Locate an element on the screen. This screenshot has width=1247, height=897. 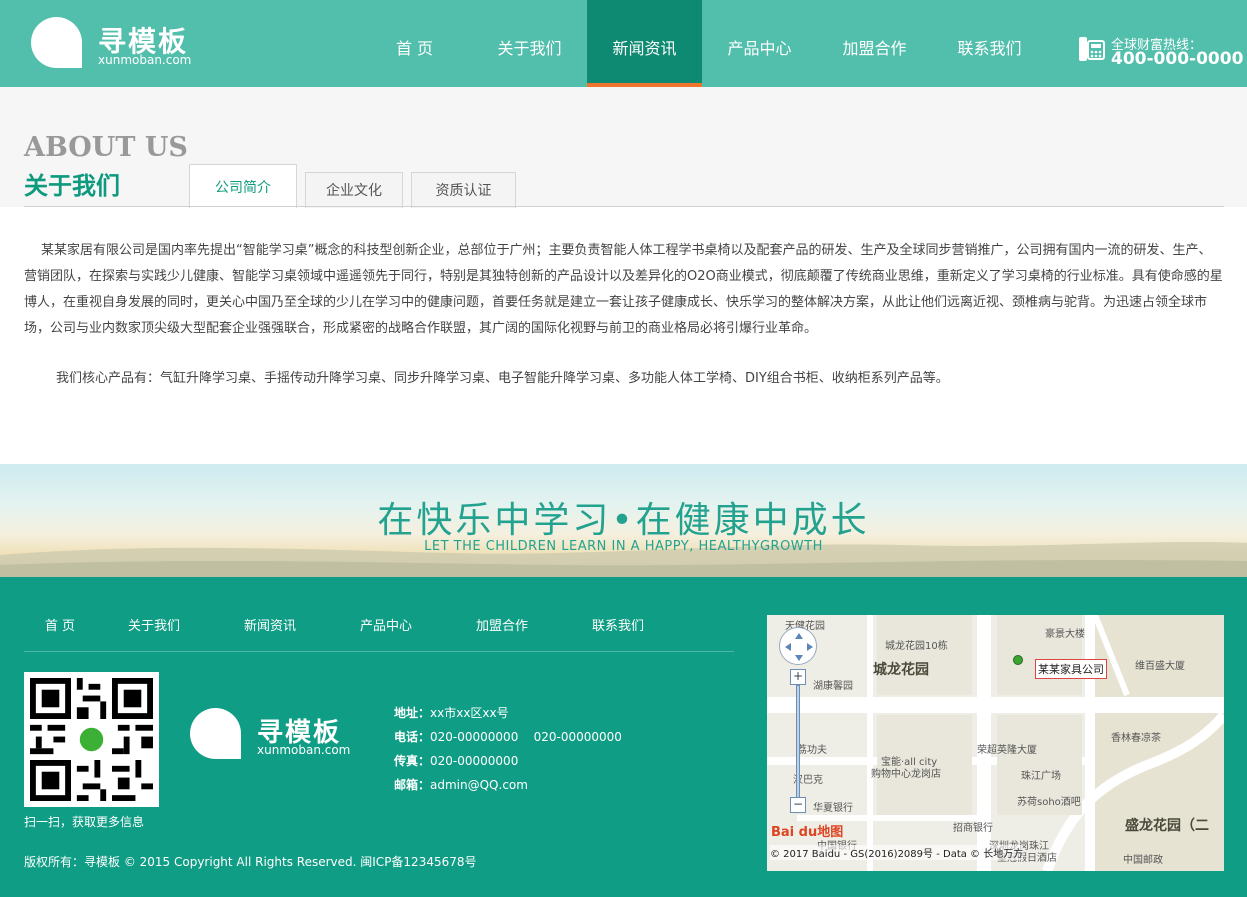
qr-code is located at coordinates (91, 739).